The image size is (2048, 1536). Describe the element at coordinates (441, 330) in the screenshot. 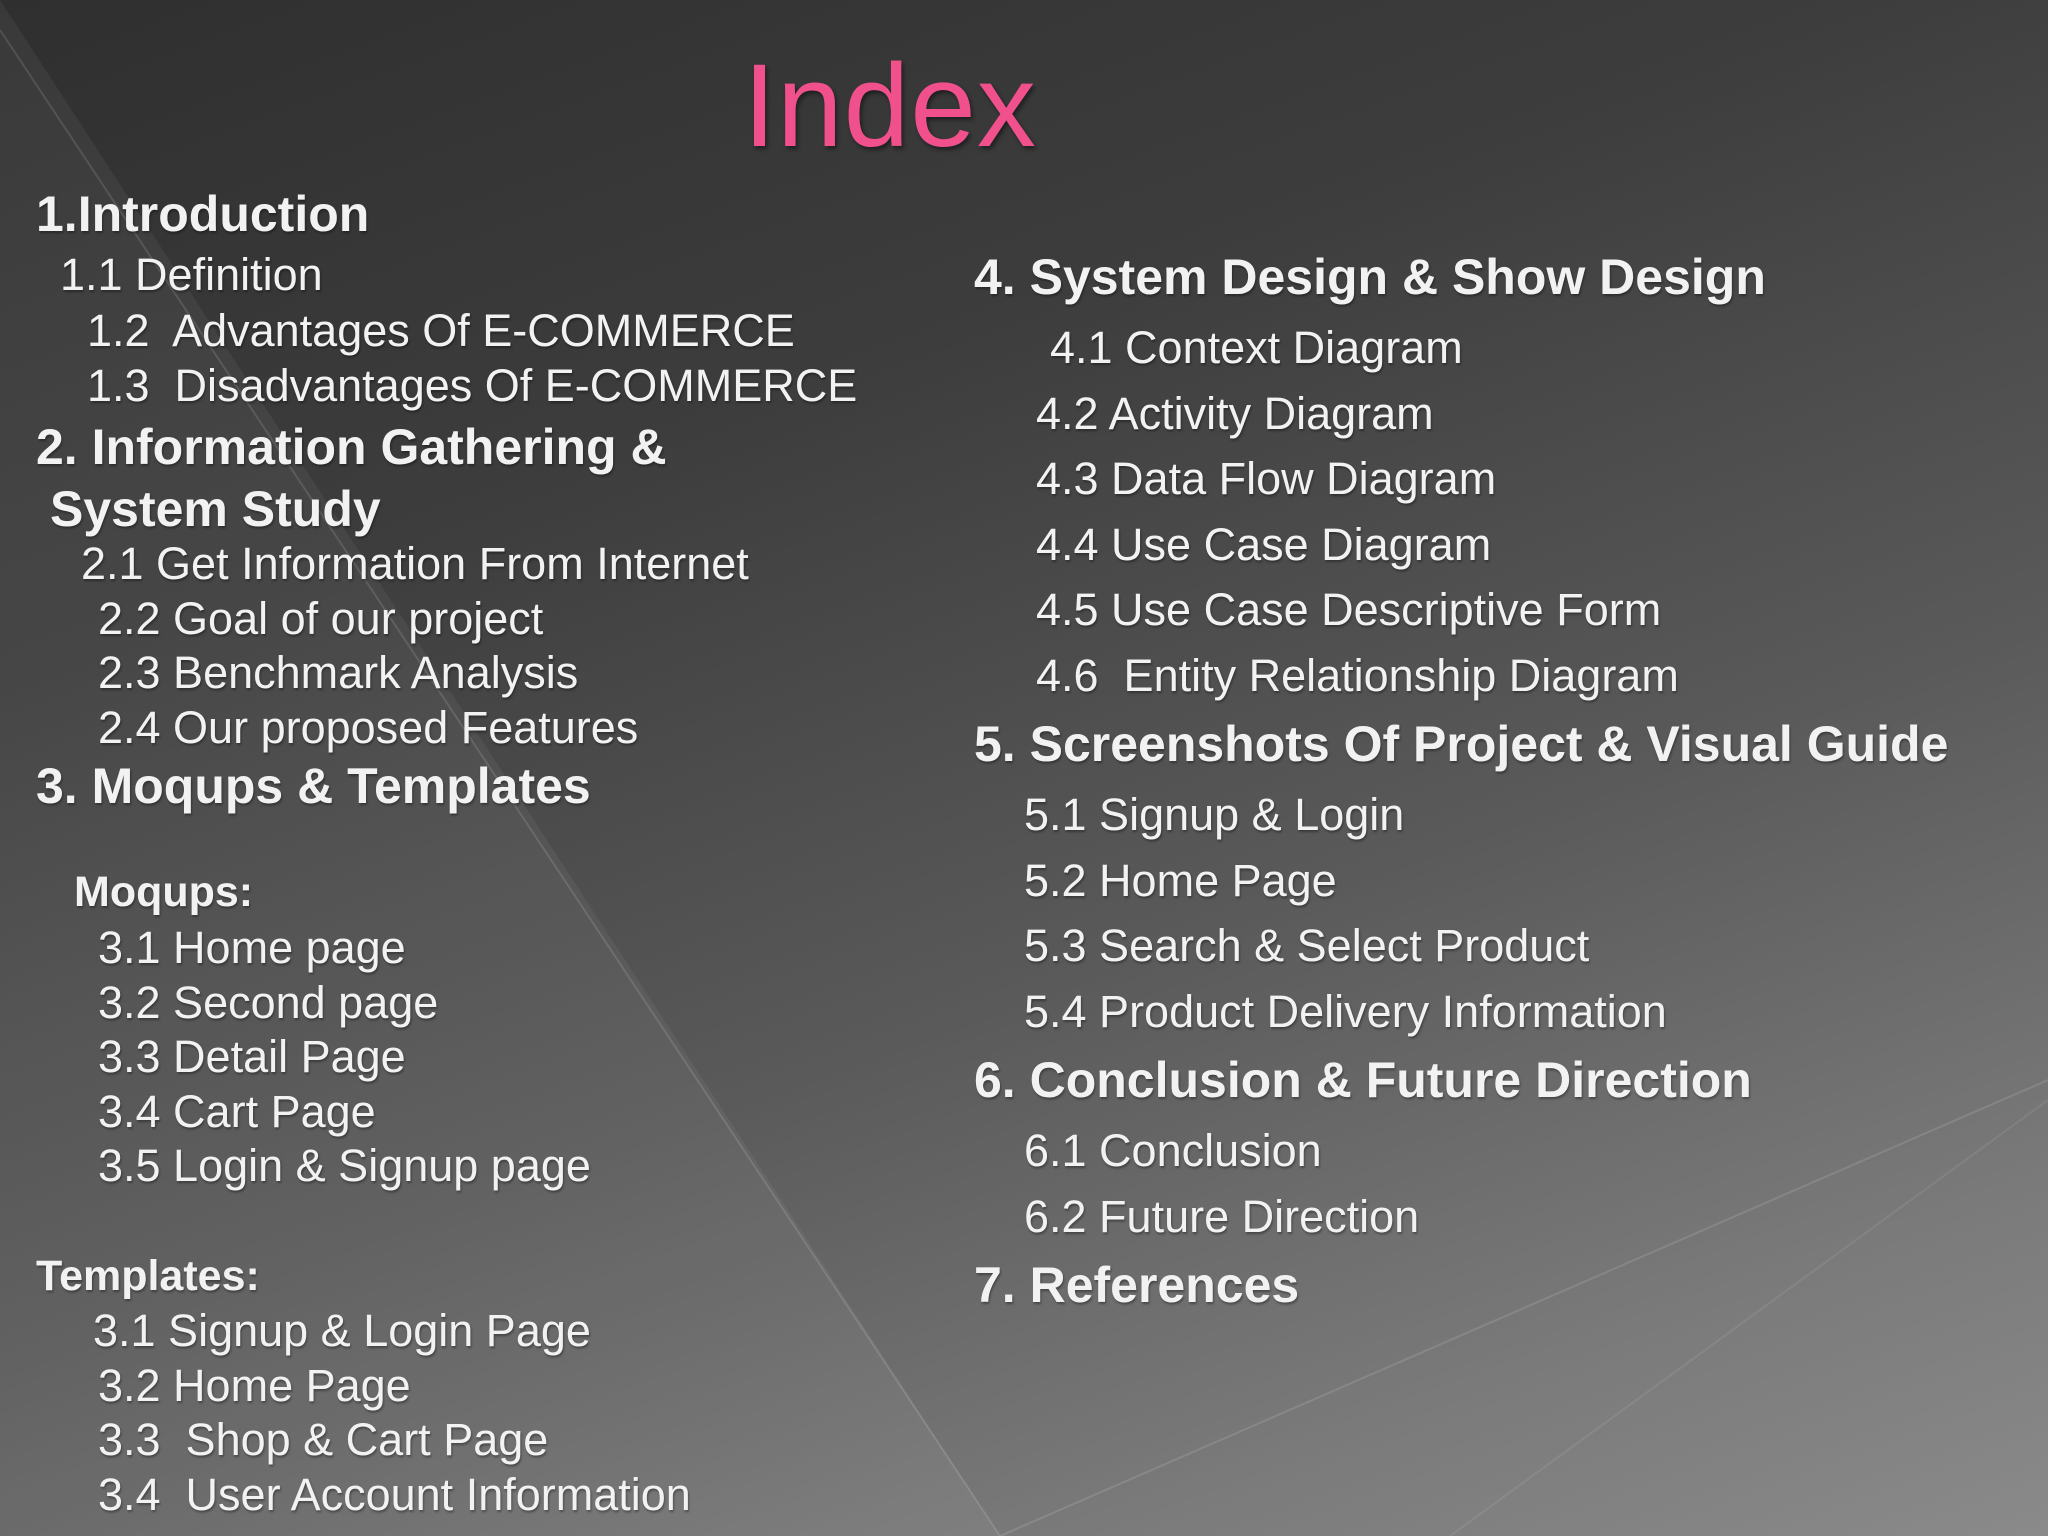

I see `subsection-1-2: 1.2 Advantages Of E-COMMERCE` at that location.